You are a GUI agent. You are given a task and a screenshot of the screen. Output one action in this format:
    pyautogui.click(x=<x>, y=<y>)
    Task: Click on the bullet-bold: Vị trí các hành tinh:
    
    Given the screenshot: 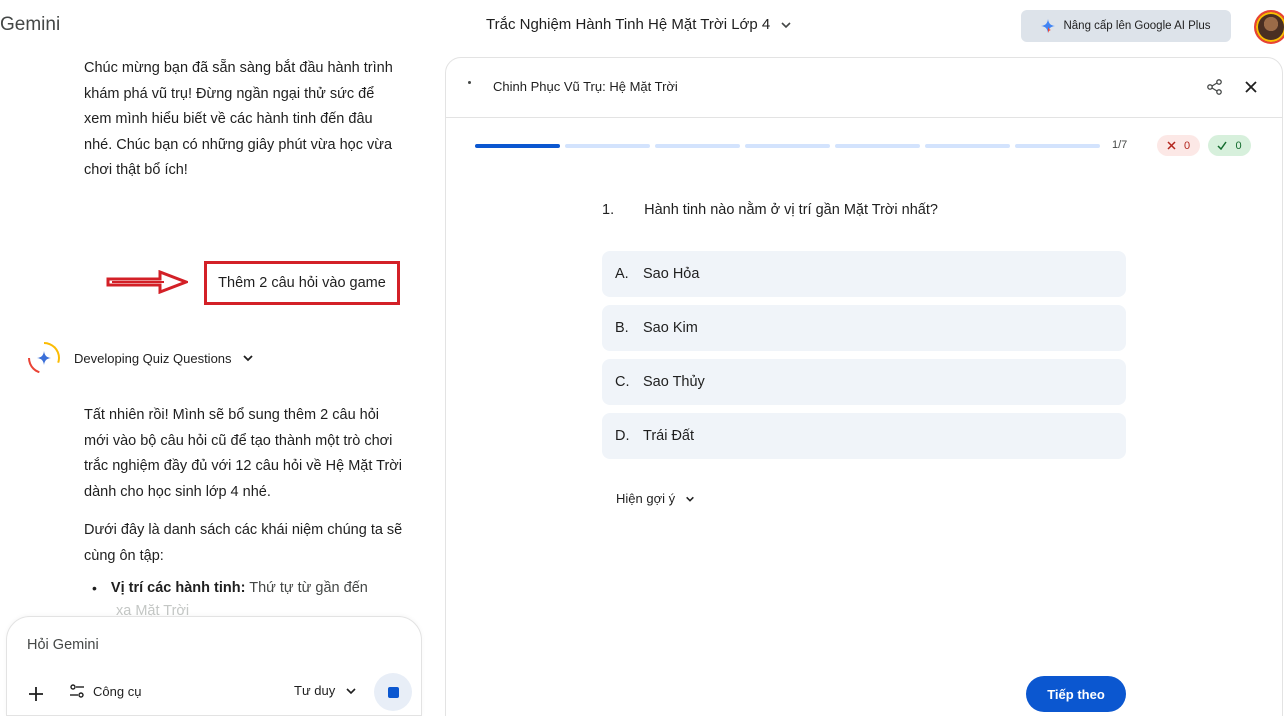 What is the action you would take?
    pyautogui.click(x=178, y=588)
    